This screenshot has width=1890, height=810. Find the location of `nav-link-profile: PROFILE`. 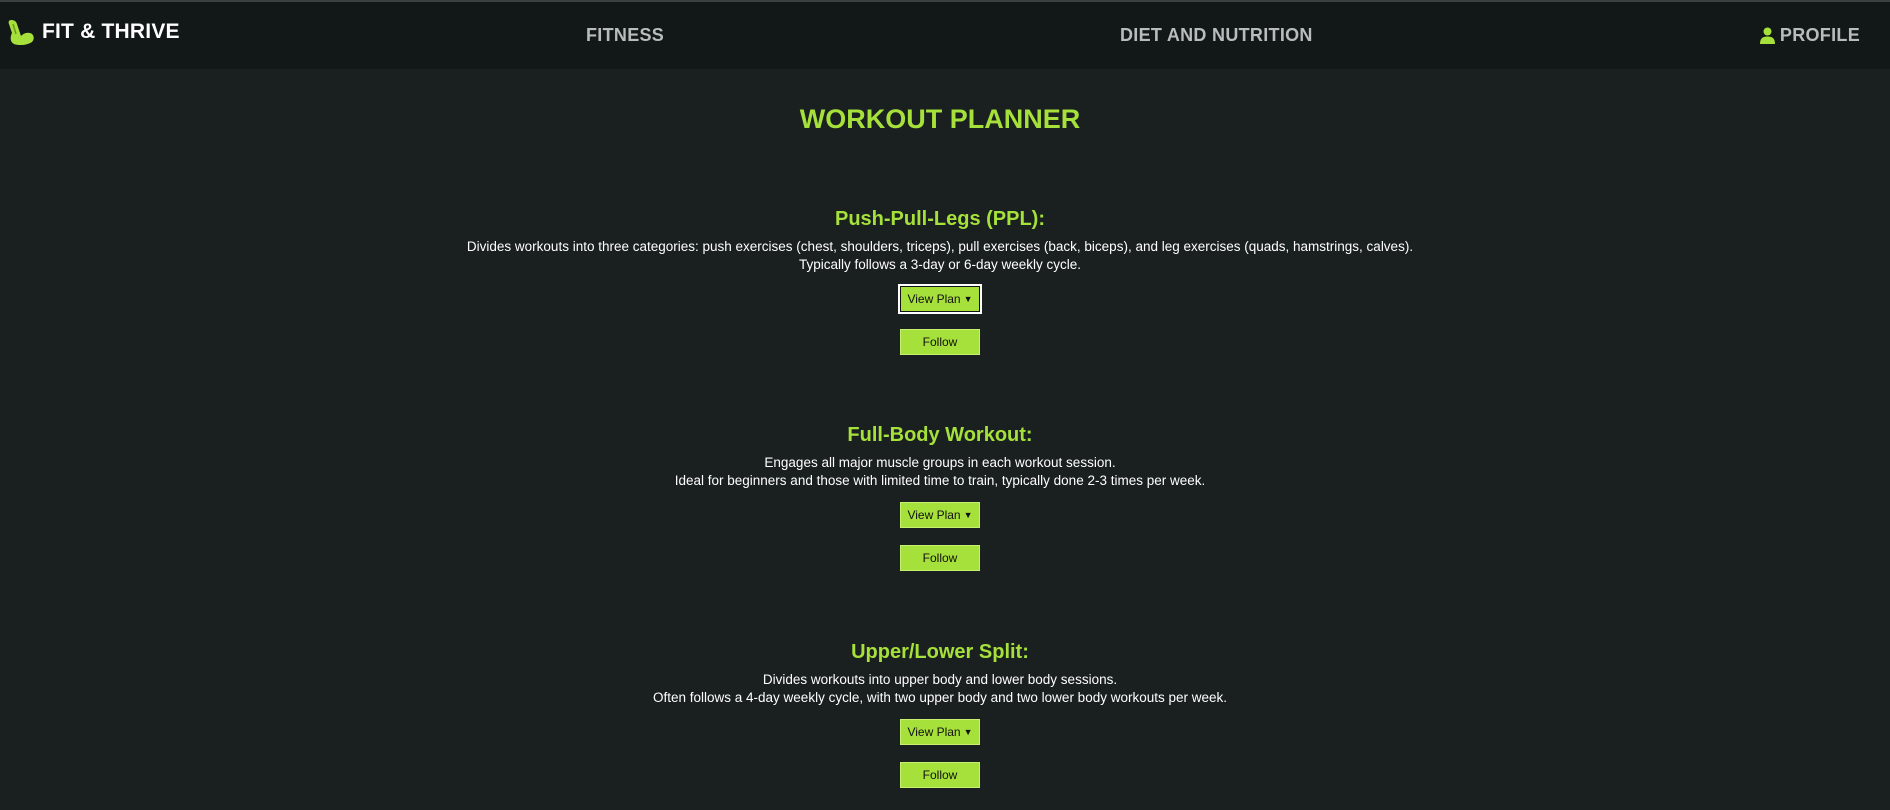

nav-link-profile: PROFILE is located at coordinates (1809, 35).